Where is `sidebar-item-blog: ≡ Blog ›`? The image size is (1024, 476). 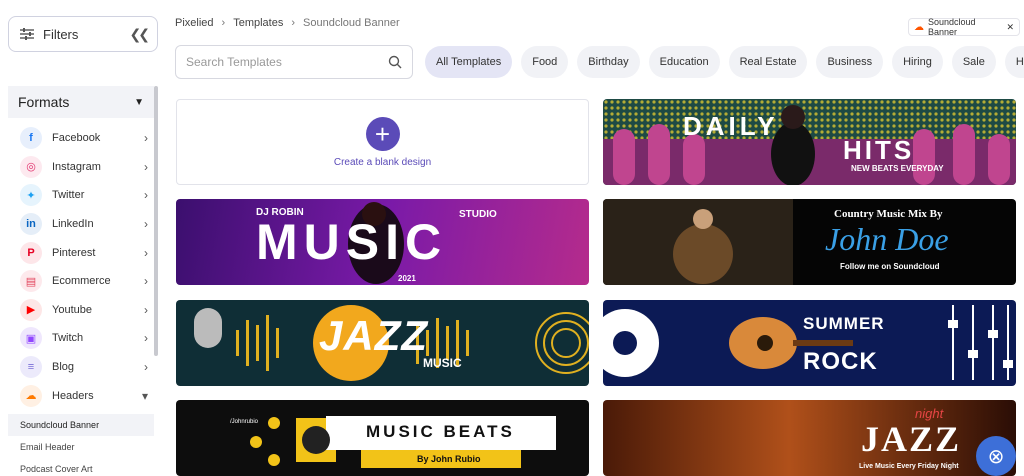 sidebar-item-blog: ≡ Blog › is located at coordinates (84, 367).